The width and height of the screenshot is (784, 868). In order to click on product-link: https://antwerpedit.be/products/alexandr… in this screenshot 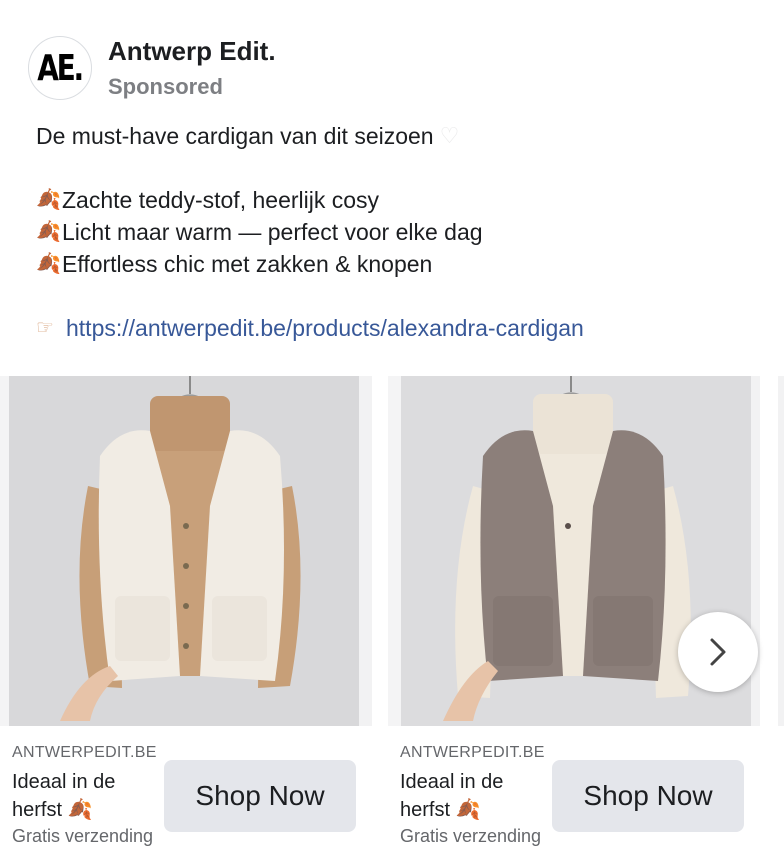, I will do `click(325, 328)`.